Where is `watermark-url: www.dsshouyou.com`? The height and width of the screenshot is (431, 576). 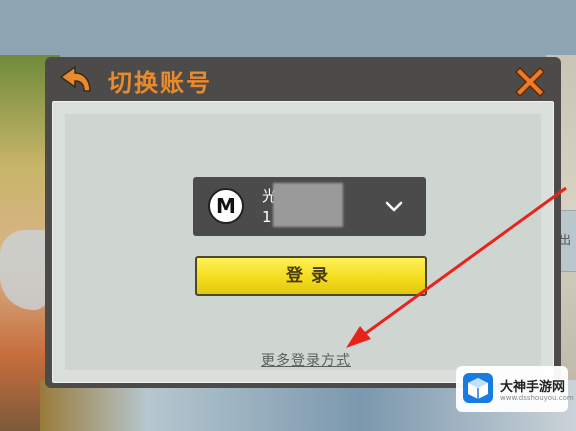
watermark-url: www.dsshouyou.com is located at coordinates (537, 398).